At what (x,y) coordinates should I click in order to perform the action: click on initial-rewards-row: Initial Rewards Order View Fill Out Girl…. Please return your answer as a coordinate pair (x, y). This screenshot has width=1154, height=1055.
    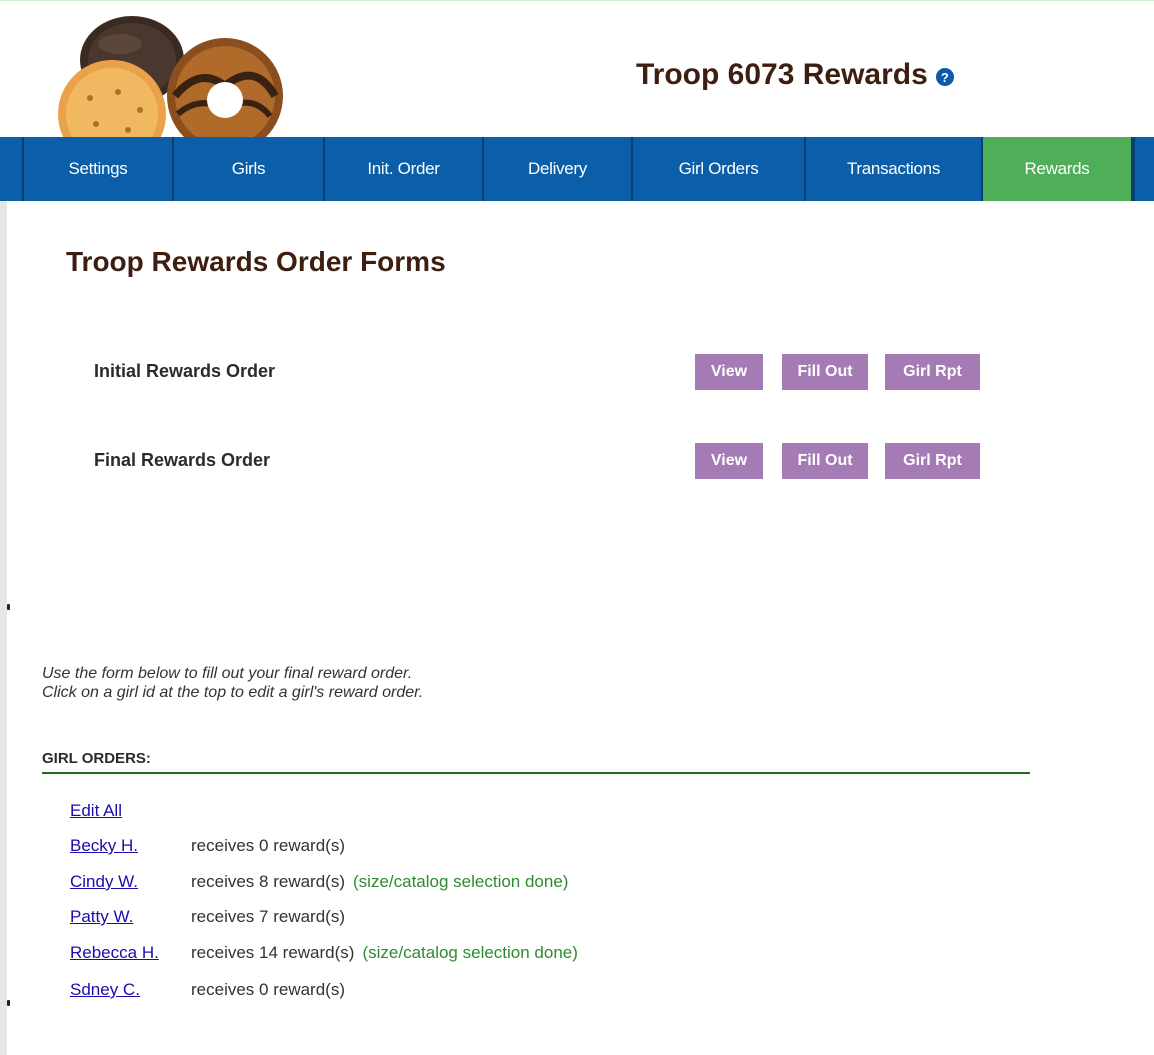
    Looking at the image, I should click on (544, 372).